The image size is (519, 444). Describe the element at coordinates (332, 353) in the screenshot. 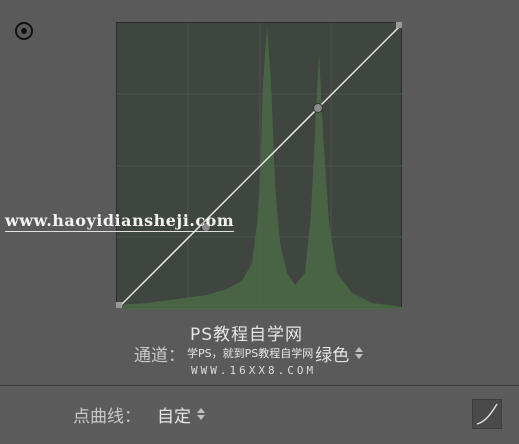

I see `channel-value: 绿色` at that location.